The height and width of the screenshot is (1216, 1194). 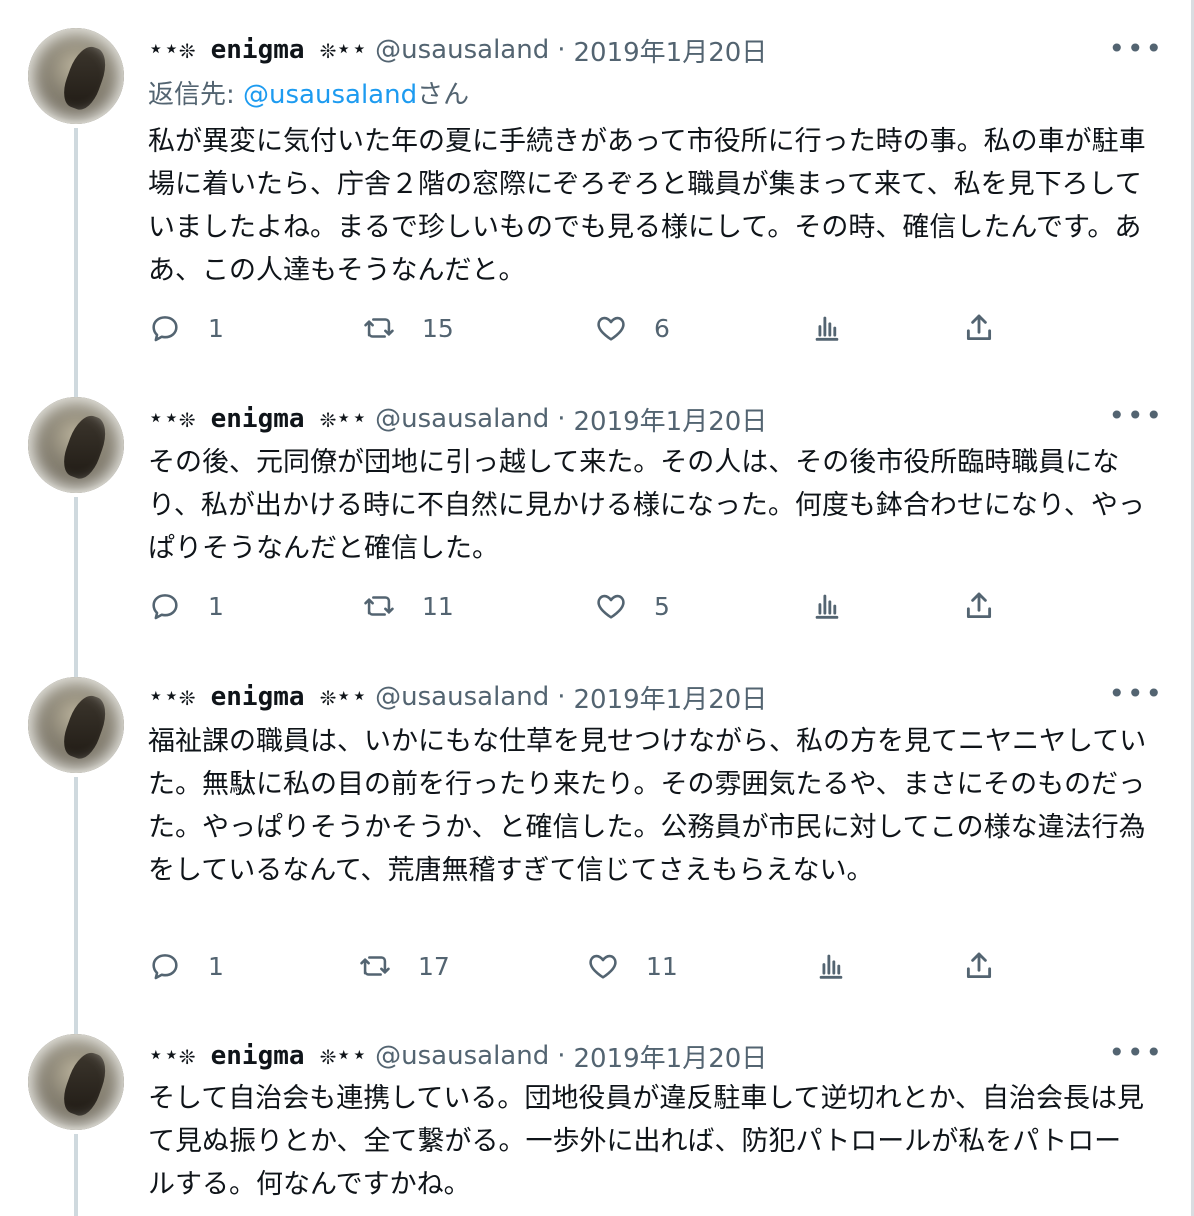 I want to click on reply-to-label: 返信先:, so click(x=196, y=95).